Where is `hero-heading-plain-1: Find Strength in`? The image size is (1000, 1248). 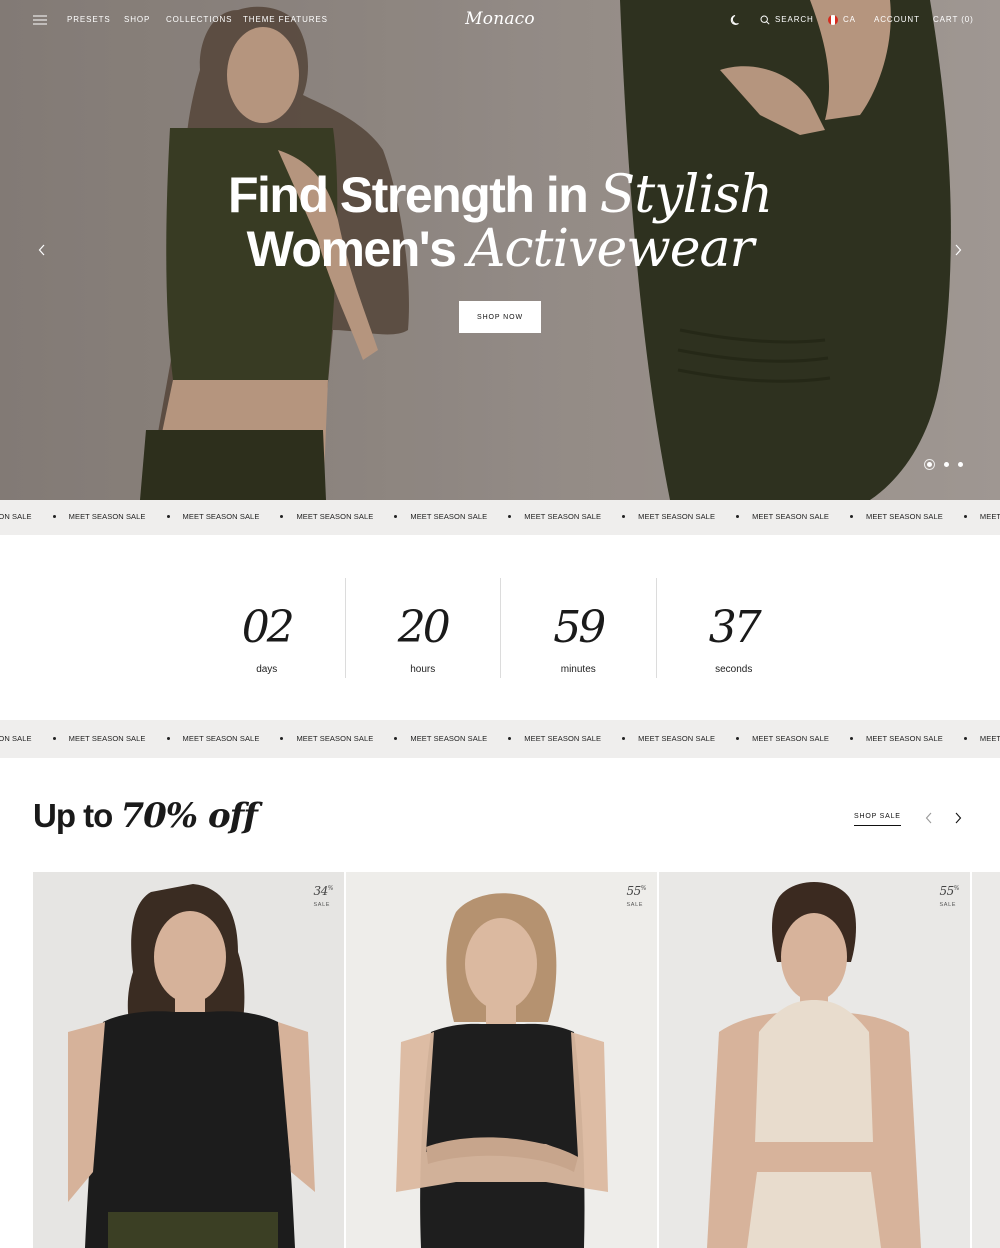 hero-heading-plain-1: Find Strength in is located at coordinates (408, 195).